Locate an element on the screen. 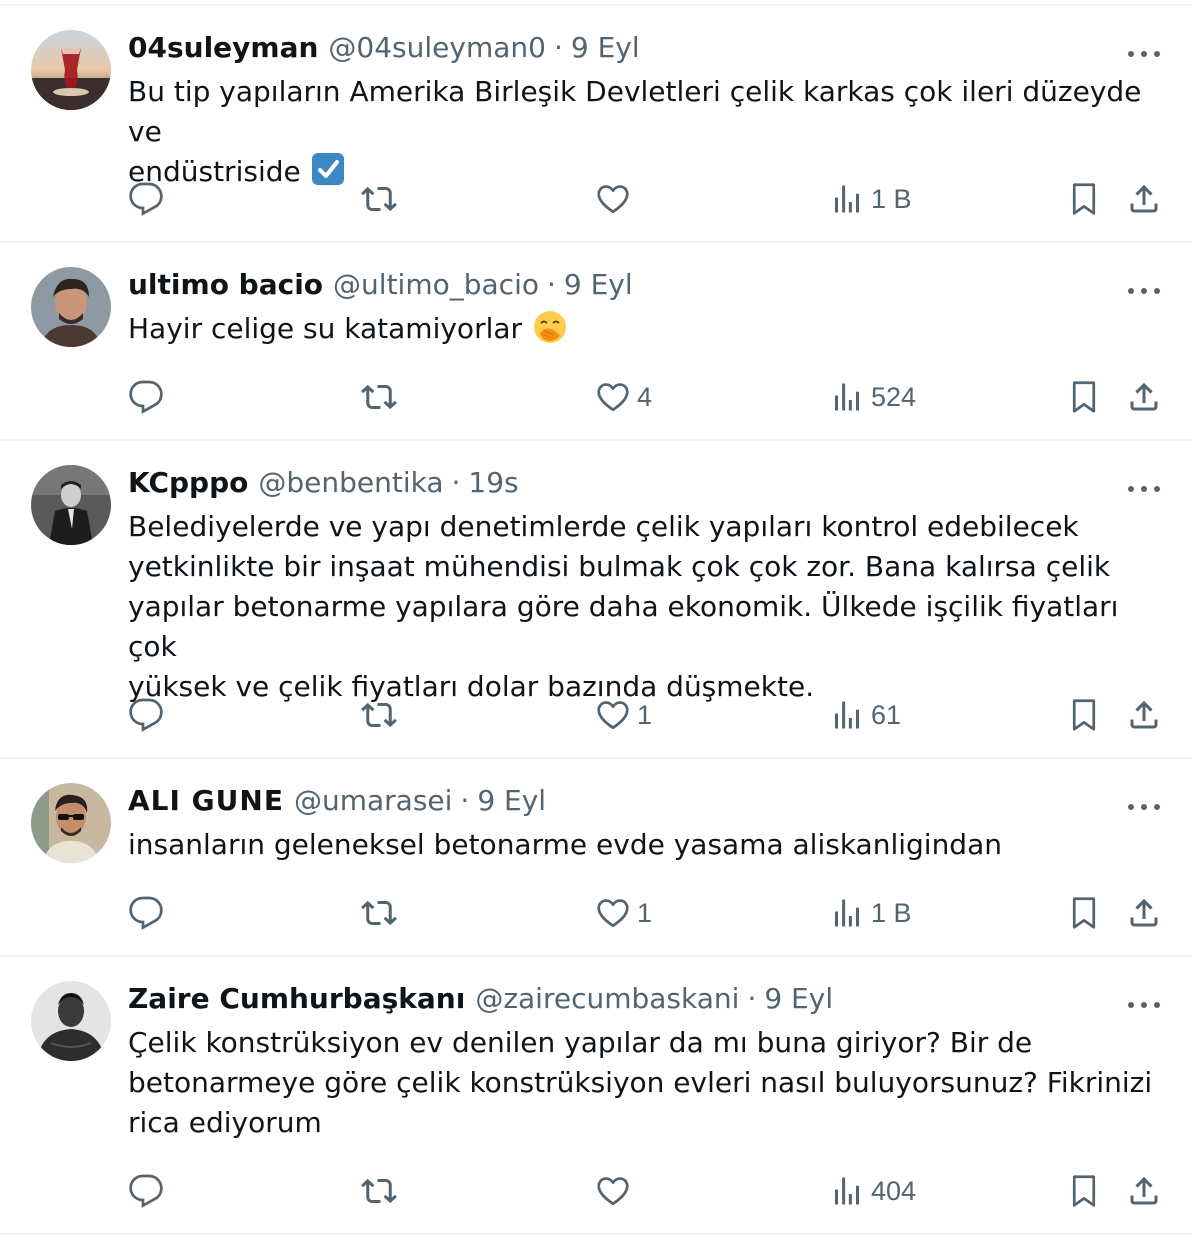  user-handle: @zairecumbaskani is located at coordinates (607, 999).